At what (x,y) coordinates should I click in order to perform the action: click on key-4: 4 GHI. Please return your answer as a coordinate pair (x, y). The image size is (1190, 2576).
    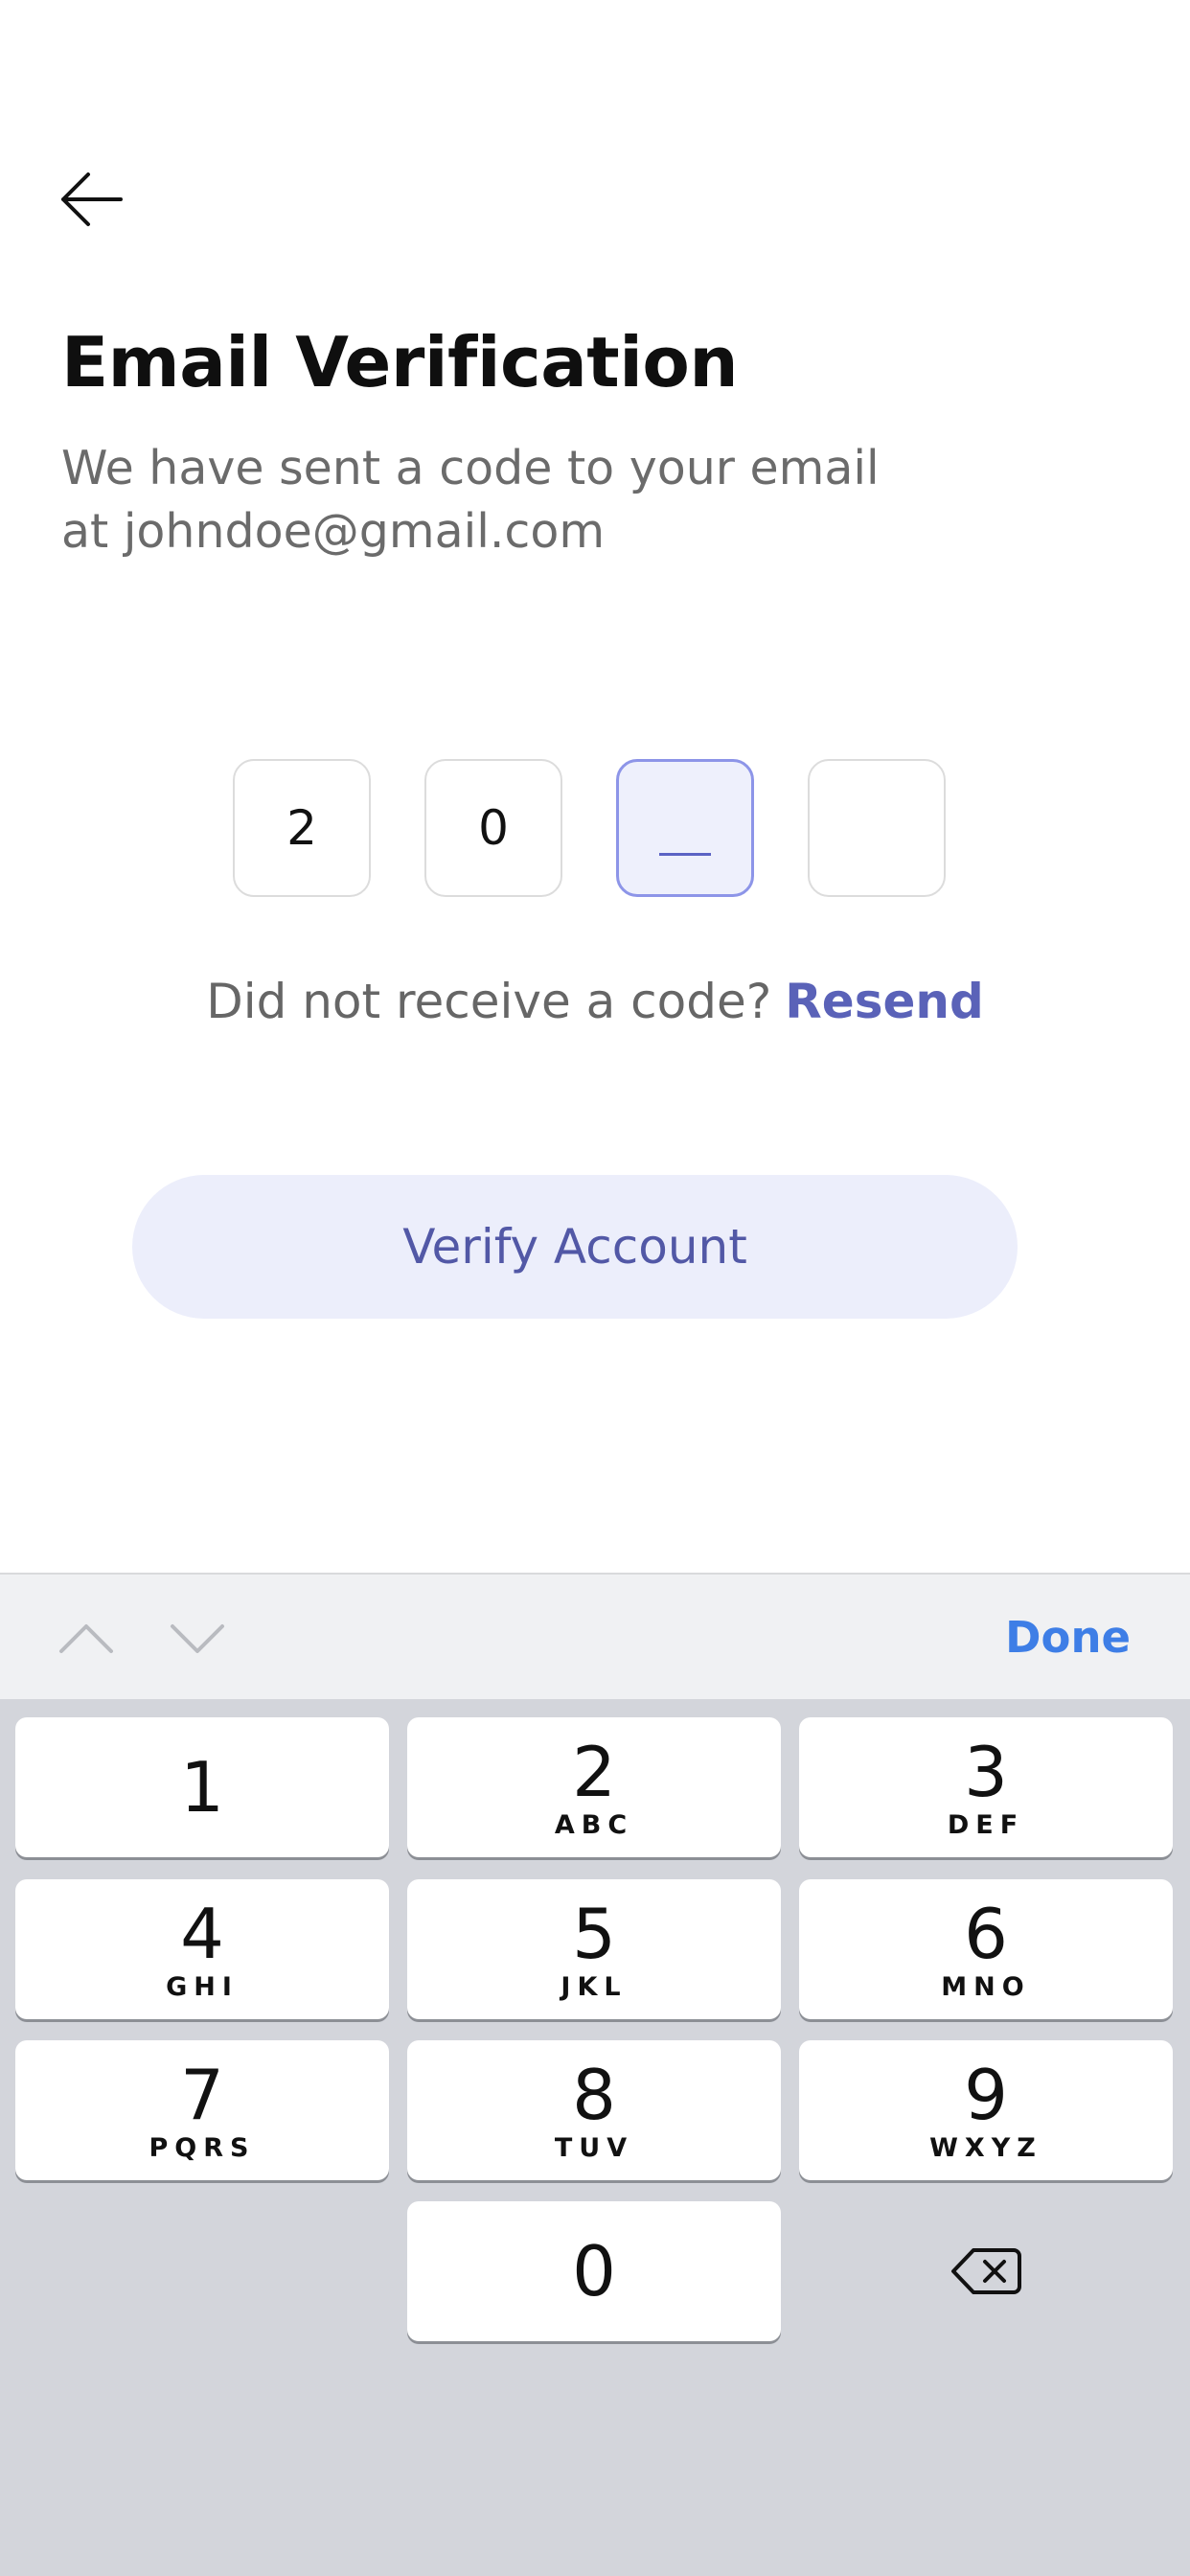
    Looking at the image, I should click on (202, 1949).